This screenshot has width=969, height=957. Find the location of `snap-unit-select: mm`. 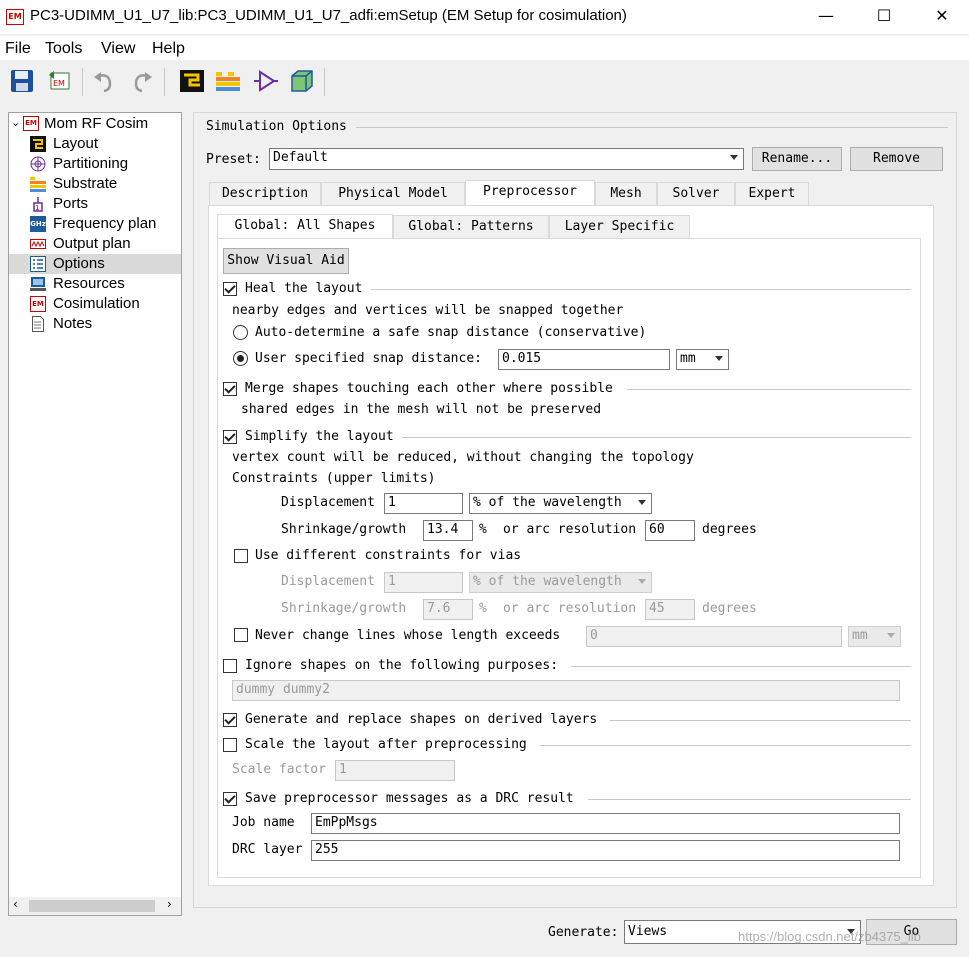

snap-unit-select: mm is located at coordinates (702, 359).